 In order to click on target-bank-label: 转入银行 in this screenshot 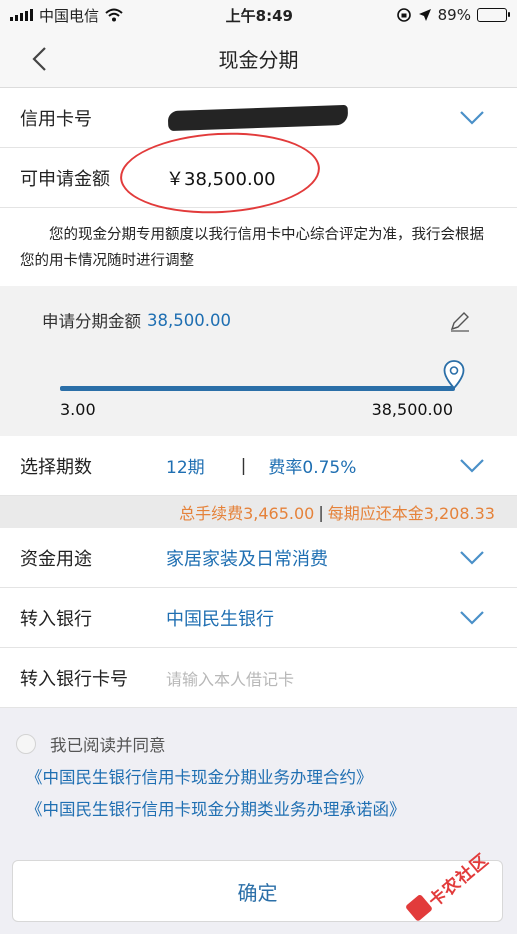, I will do `click(56, 619)`.